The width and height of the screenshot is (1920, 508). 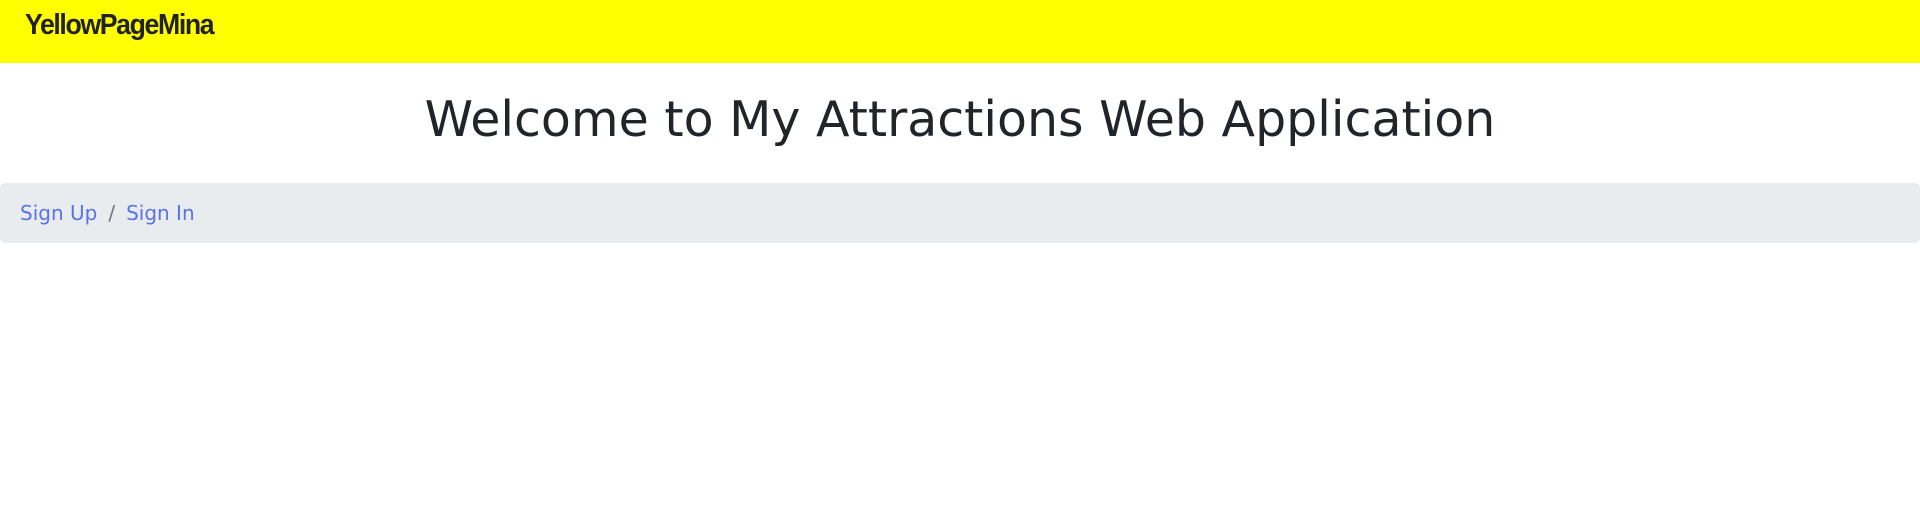 I want to click on top-navbar: YellowPageMina, so click(x=960, y=31).